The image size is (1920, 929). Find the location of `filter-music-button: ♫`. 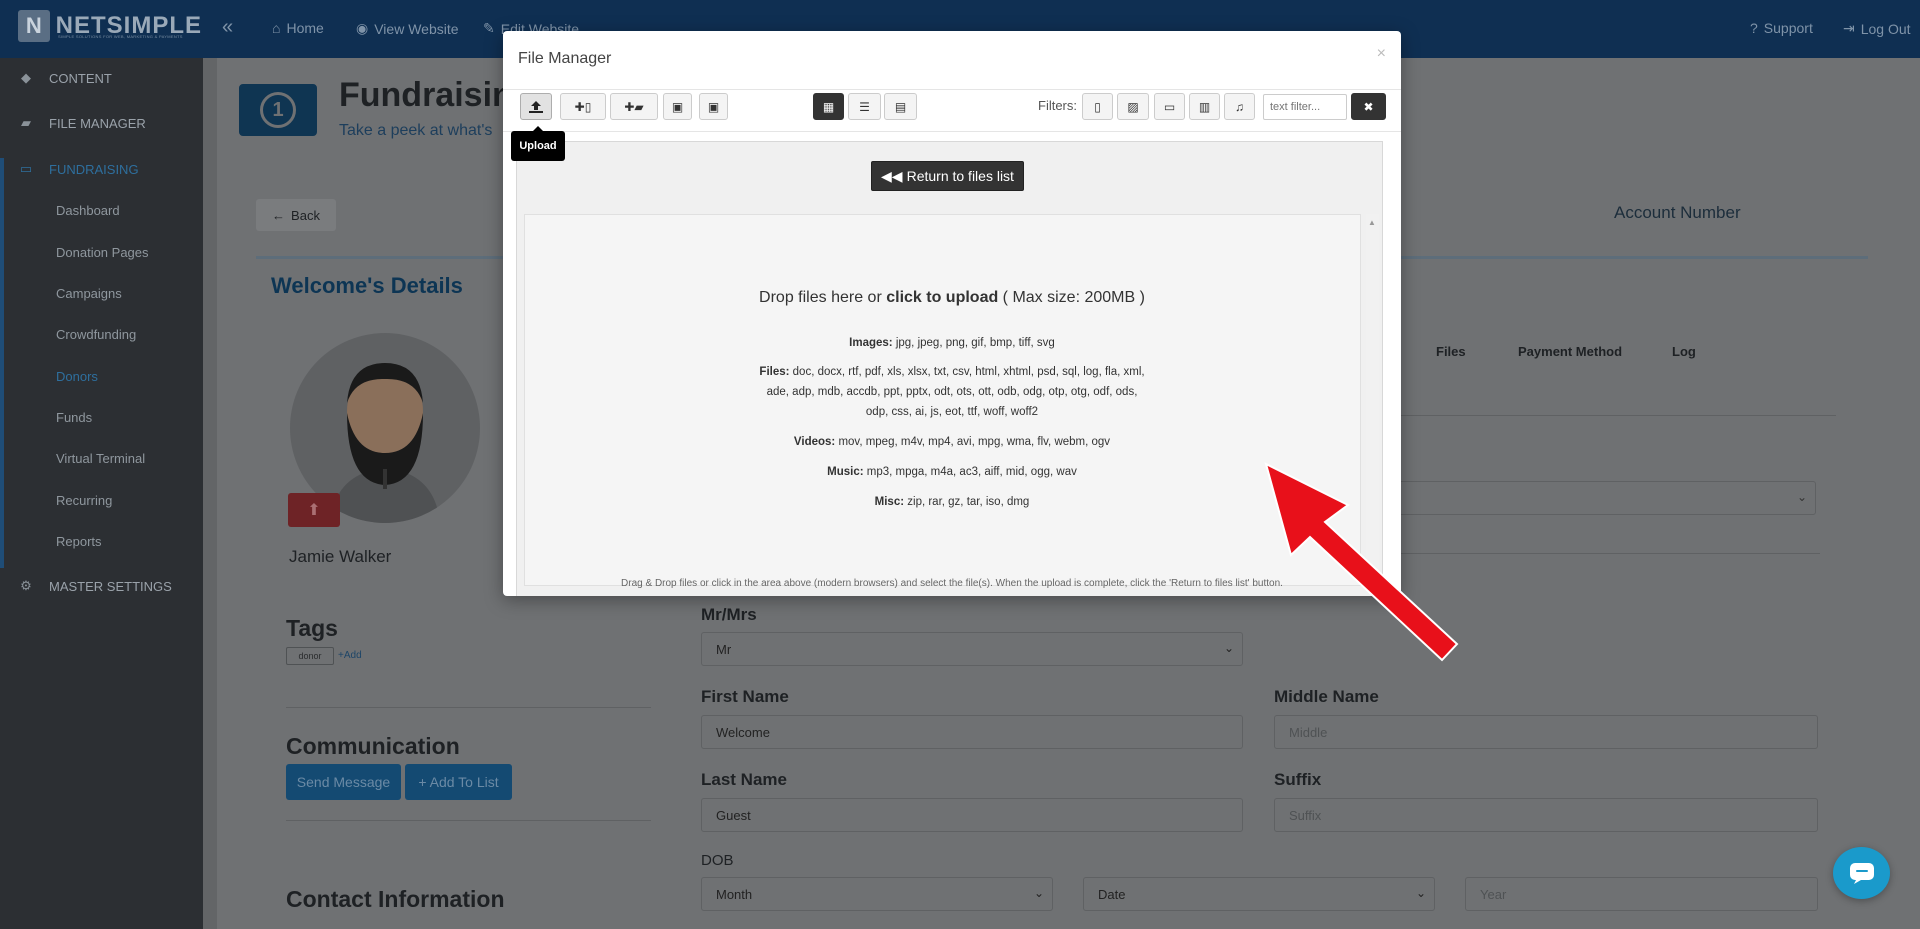

filter-music-button: ♫ is located at coordinates (1239, 106).